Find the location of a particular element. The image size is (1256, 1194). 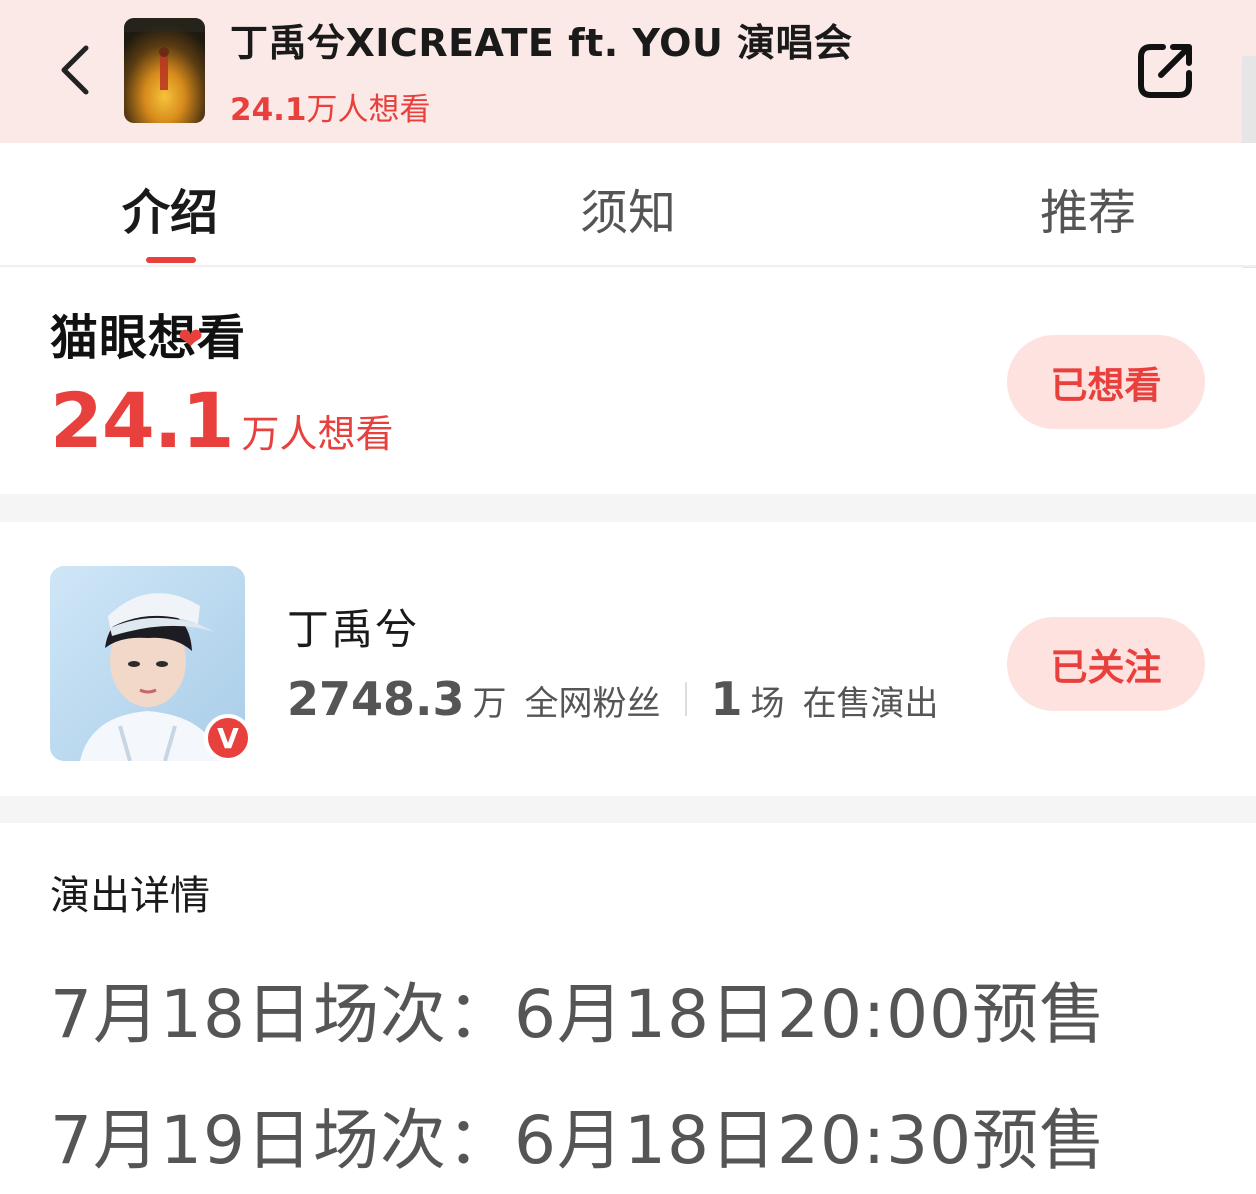

fans-label: 全网粉丝 is located at coordinates (592, 704).